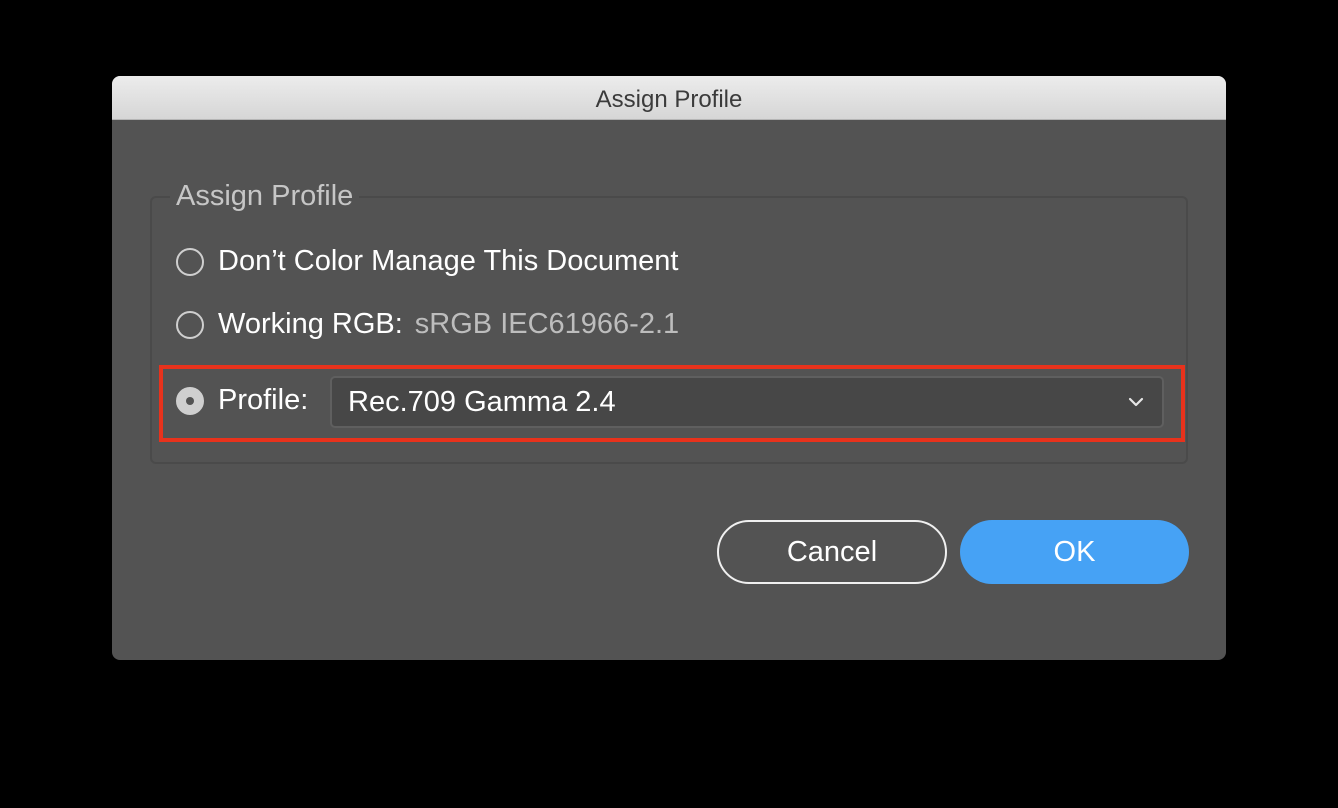  Describe the element at coordinates (747, 402) in the screenshot. I see `profile-dropdown: Rec.709 Gamma 2.4` at that location.